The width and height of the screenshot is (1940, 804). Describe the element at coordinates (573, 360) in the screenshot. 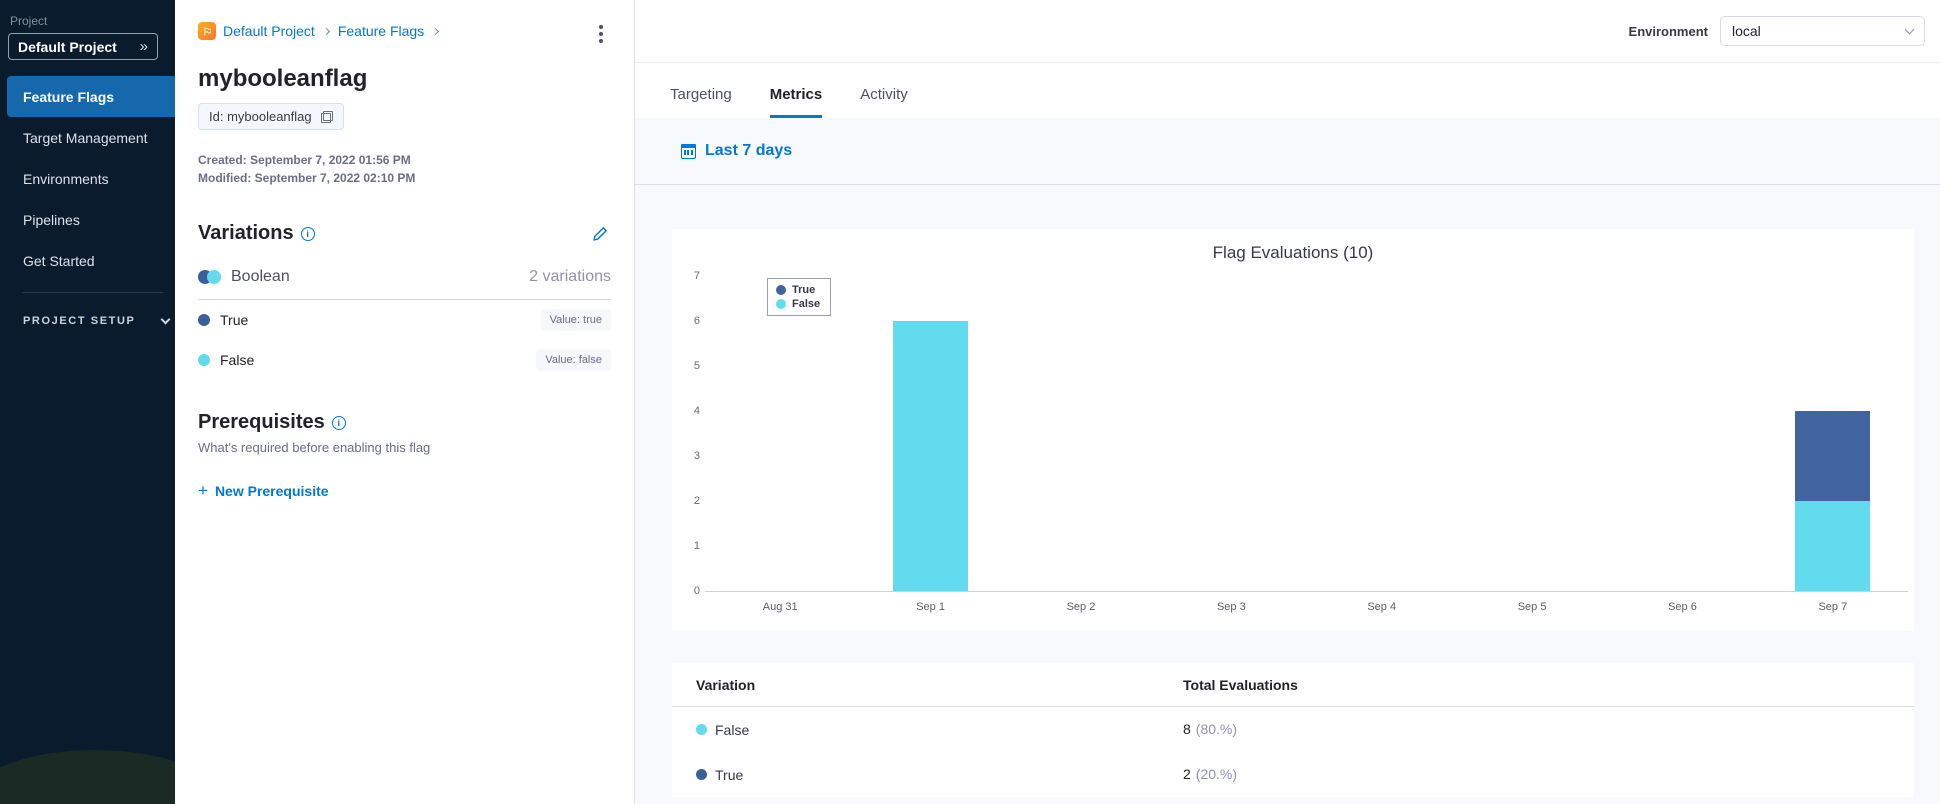

I see `variation-value-badge: Value: false` at that location.